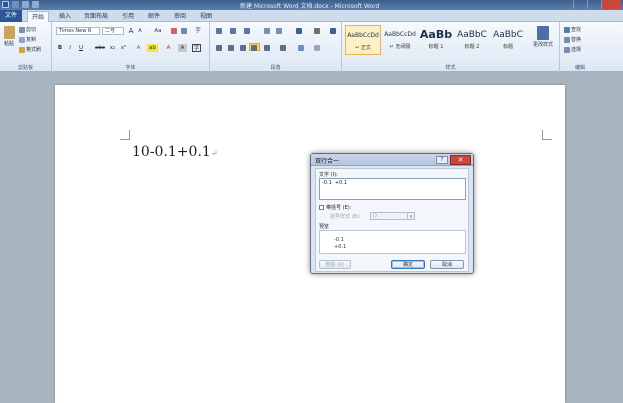  Describe the element at coordinates (392, 189) in the screenshot. I see `text-input: -0.1 +0.1` at that location.